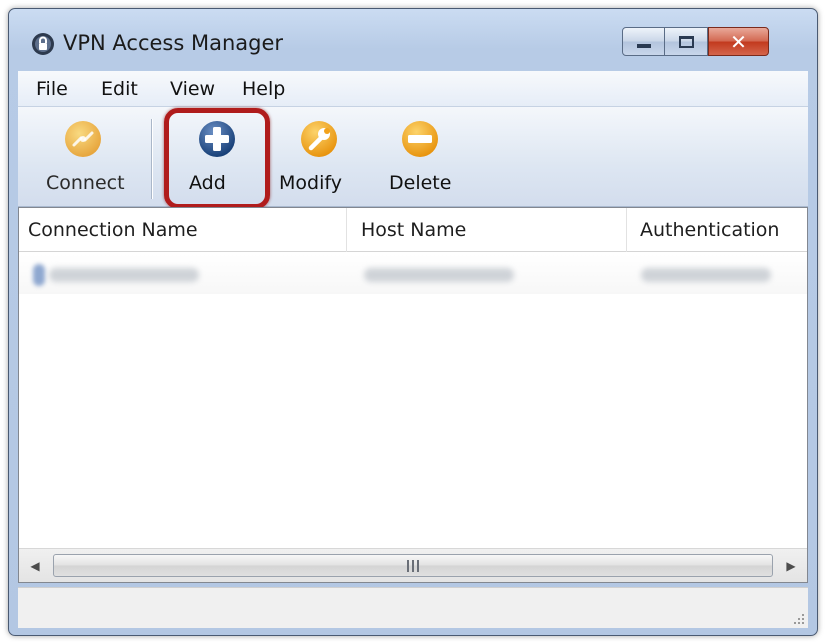  I want to click on scroll-right-button: ▶, so click(791, 566).